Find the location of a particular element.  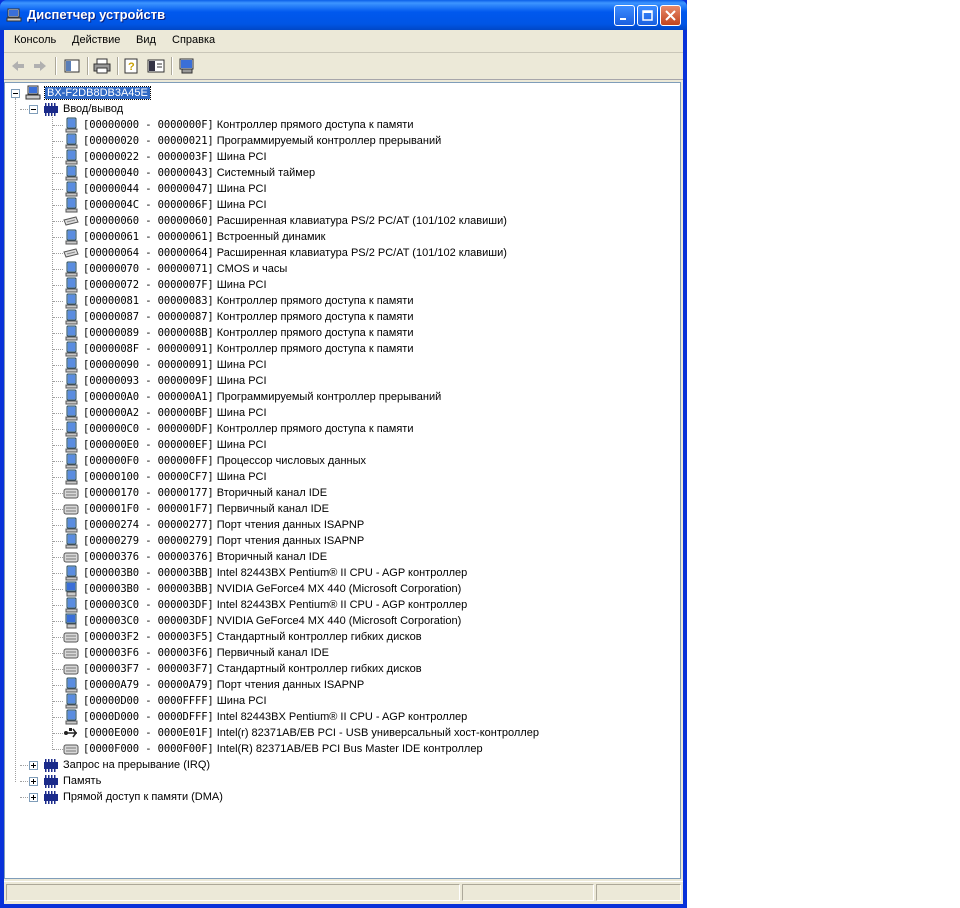

menu-help: Справка is located at coordinates (193, 40).